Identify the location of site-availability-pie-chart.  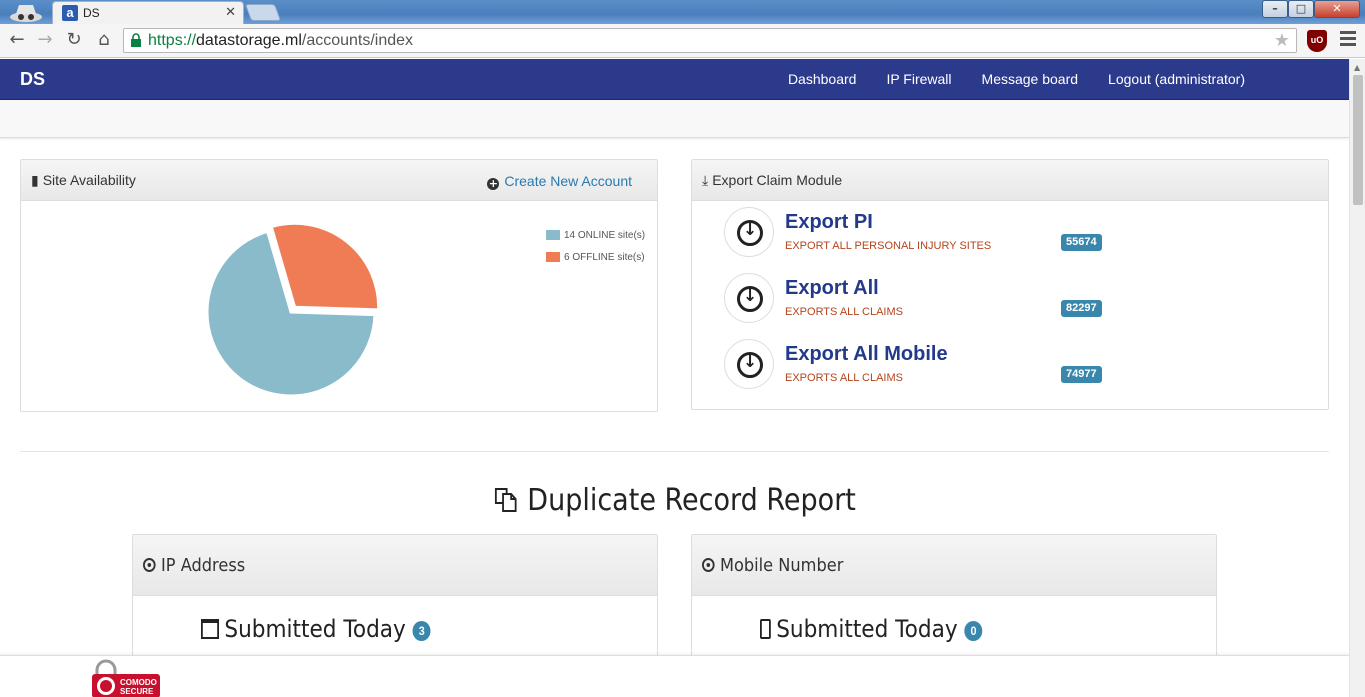
(293, 310).